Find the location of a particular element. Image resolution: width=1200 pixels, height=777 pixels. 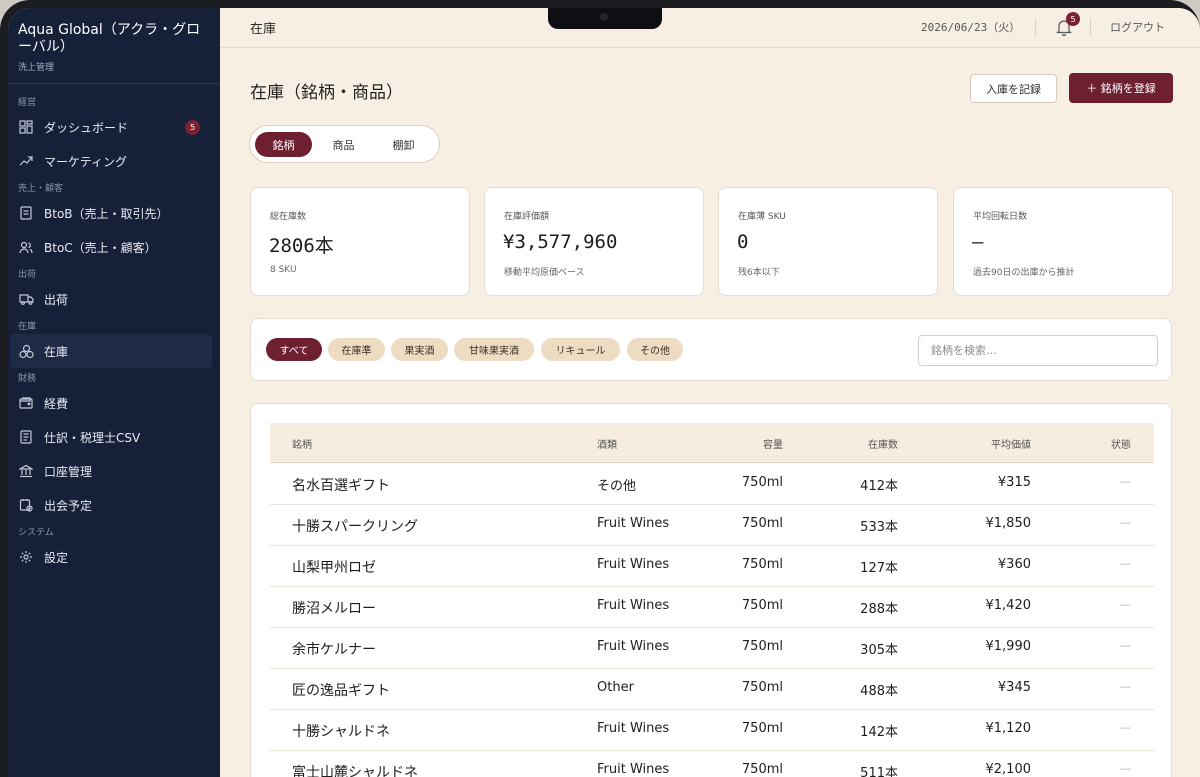

filter-chip-other: その他 is located at coordinates (655, 349).